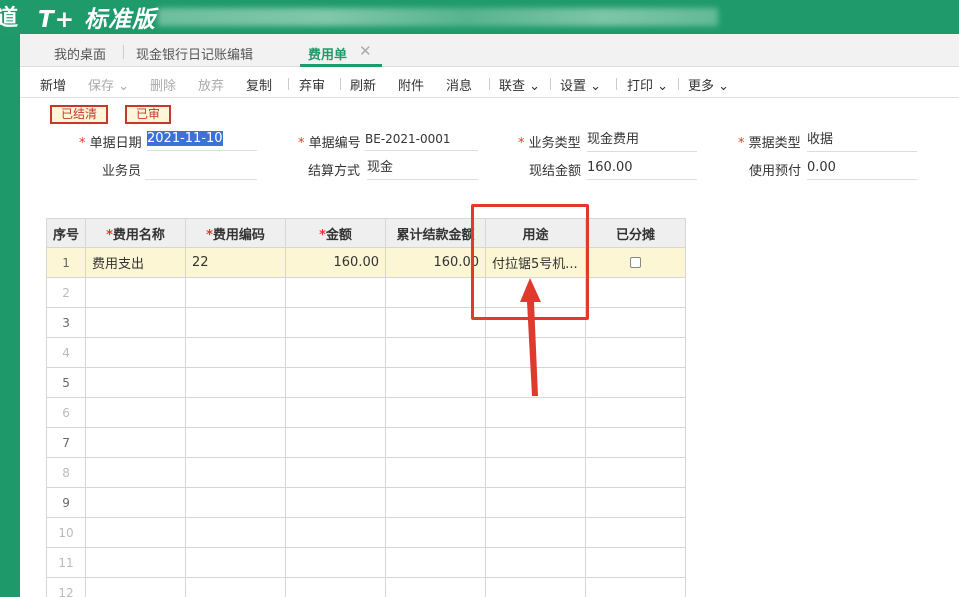 This screenshot has width=959, height=597. I want to click on edge-glyph: 道, so click(9, 18).